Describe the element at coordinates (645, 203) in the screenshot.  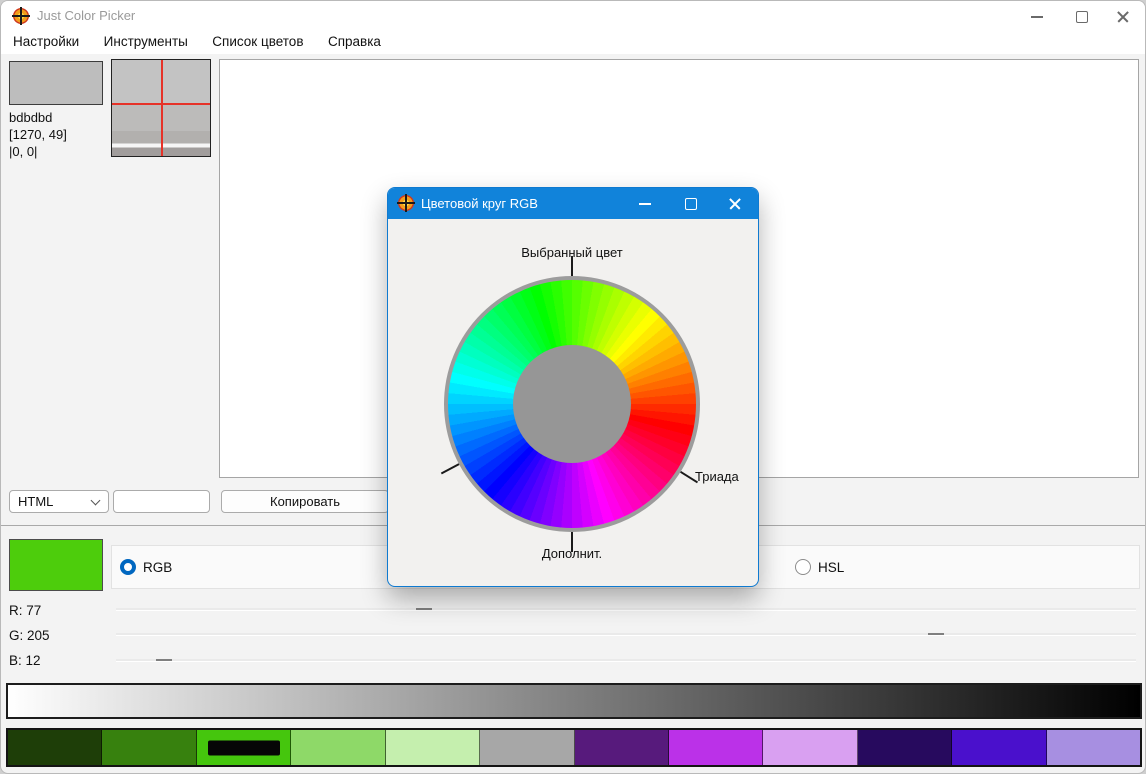
I see `dialog-minimize-button` at that location.